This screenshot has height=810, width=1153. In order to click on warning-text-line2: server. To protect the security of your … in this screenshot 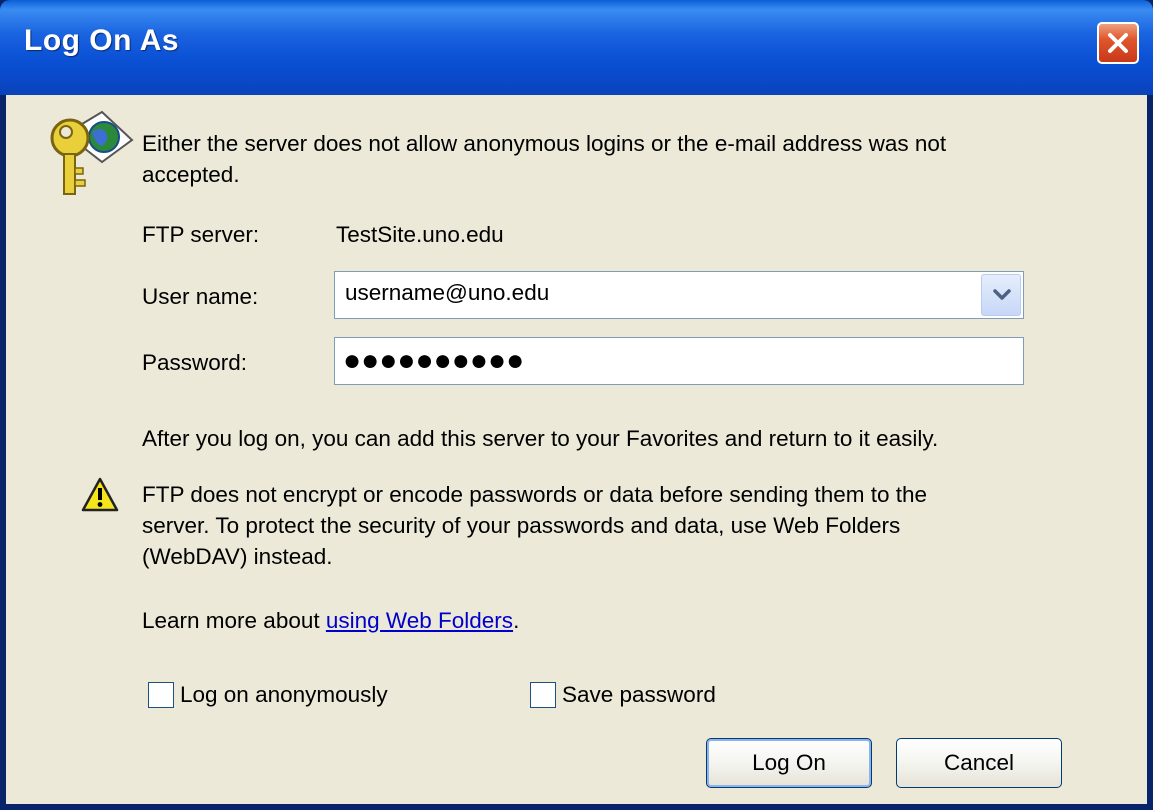, I will do `click(521, 525)`.